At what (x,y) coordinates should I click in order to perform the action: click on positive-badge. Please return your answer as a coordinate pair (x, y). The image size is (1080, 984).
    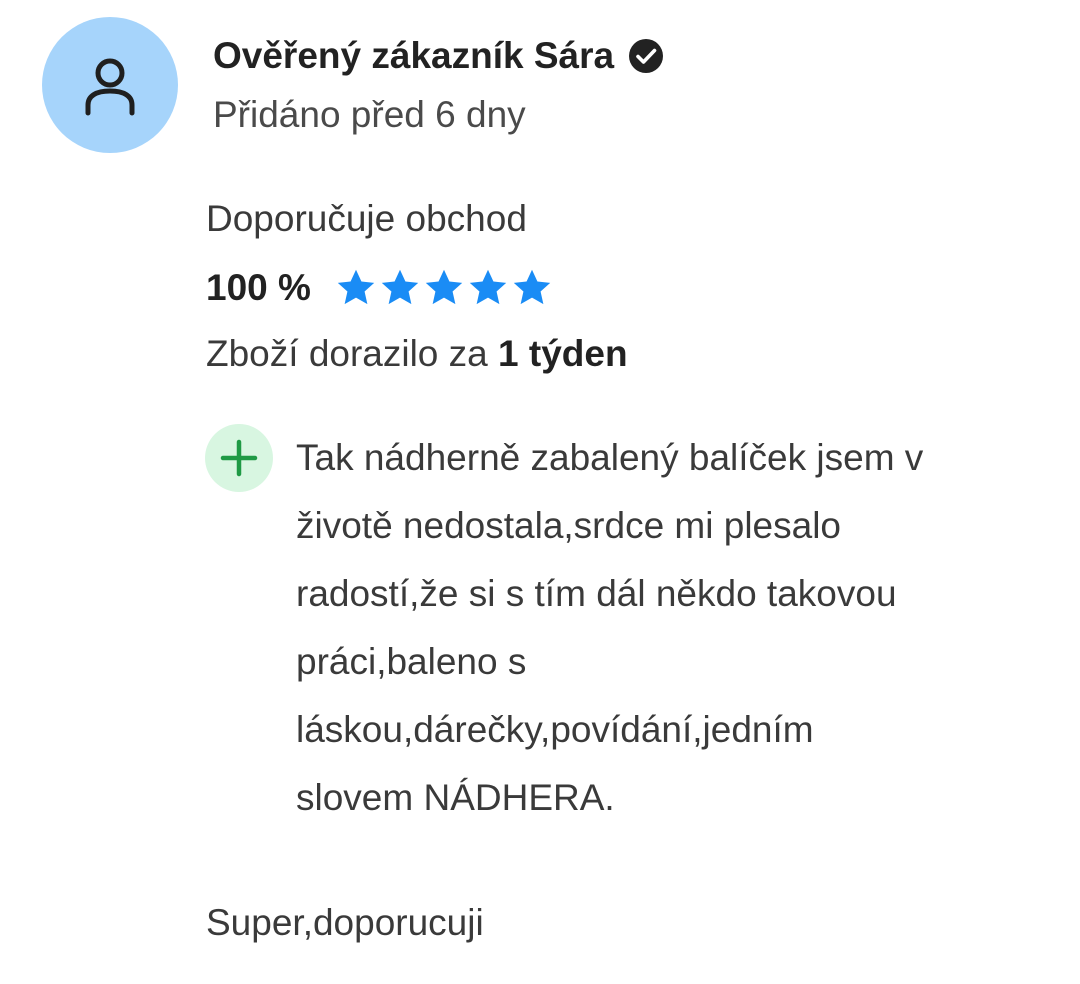
    Looking at the image, I should click on (239, 458).